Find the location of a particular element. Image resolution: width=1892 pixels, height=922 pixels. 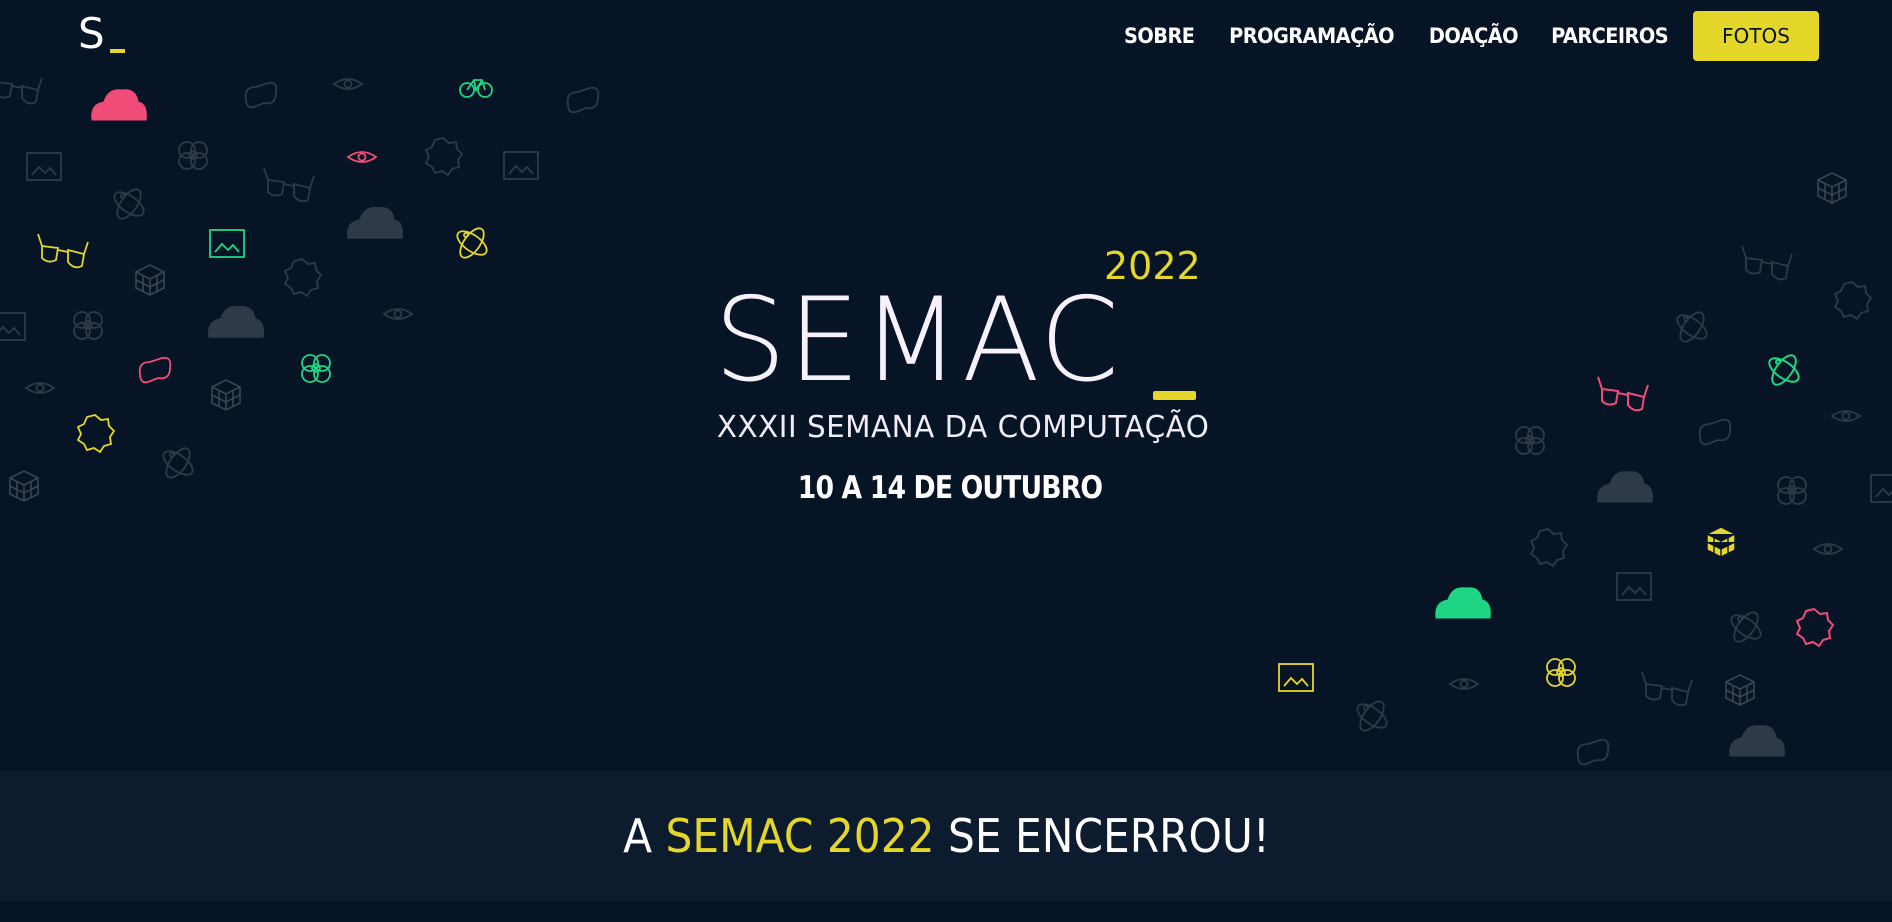

hero-dates: 10 A 14 DE OUTUBRO is located at coordinates (950, 488).